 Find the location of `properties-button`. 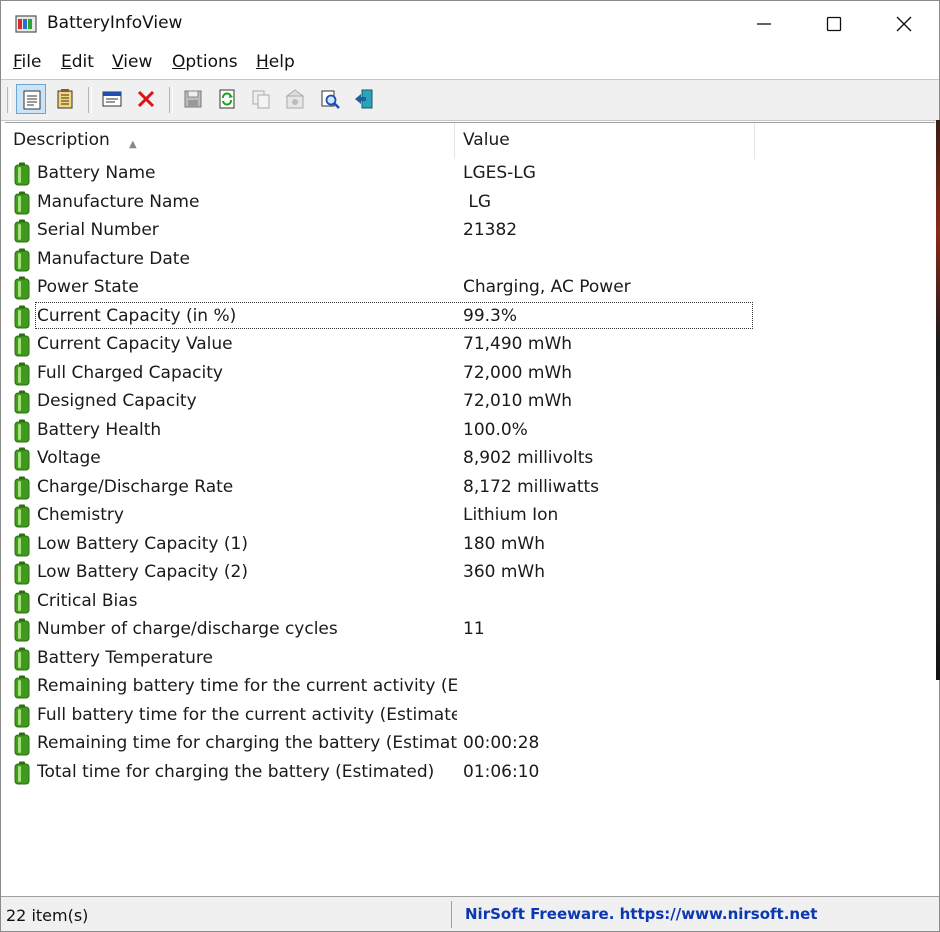

properties-button is located at coordinates (295, 99).